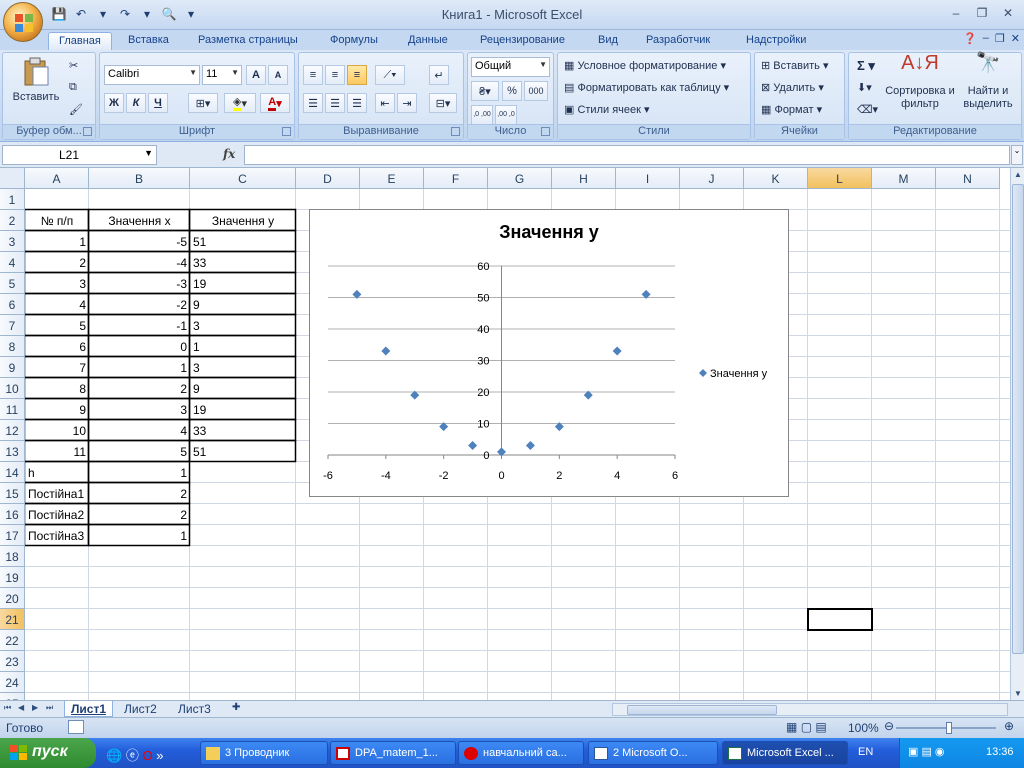 This screenshot has height=768, width=1024. What do you see at coordinates (12, 262) in the screenshot?
I see `row-header-4: 4` at bounding box center [12, 262].